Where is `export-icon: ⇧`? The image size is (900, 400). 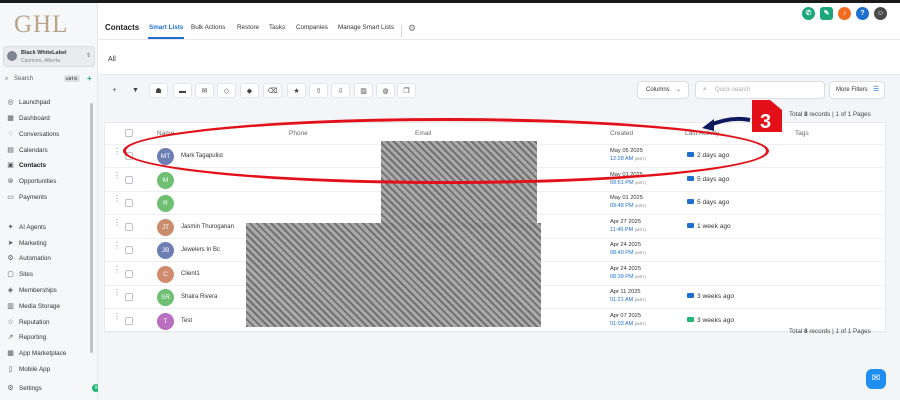
export-icon: ⇧ is located at coordinates (318, 90).